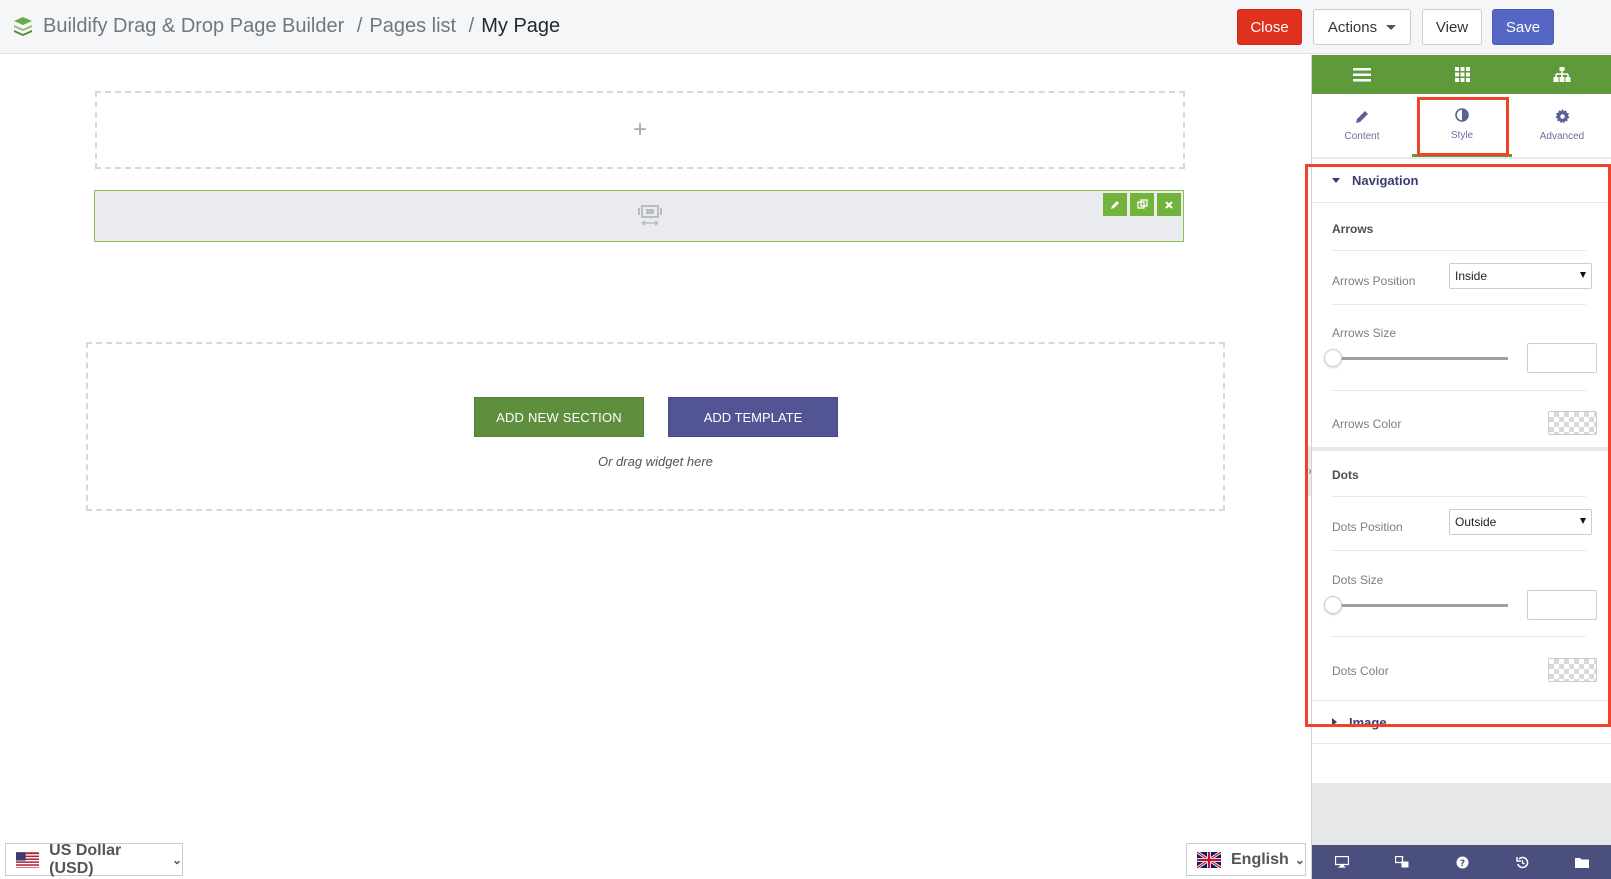  I want to click on duplicate-section-button, so click(1142, 204).